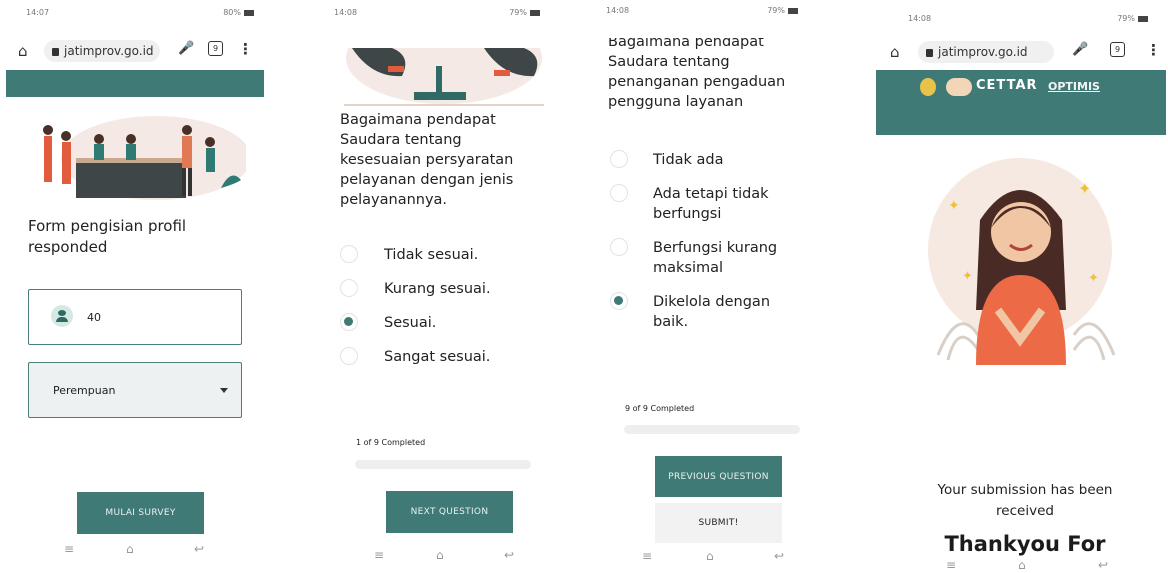 The width and height of the screenshot is (1168, 573). I want to click on leaders-photo, so click(959, 87).